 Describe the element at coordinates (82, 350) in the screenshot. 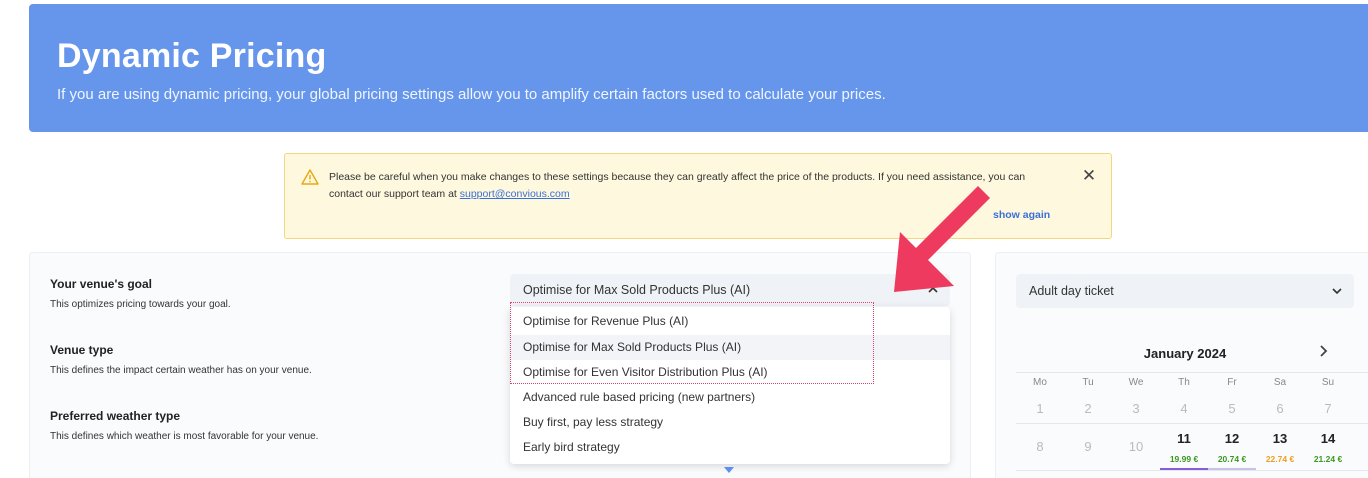

I see `setting-venue-type-label: Venue type` at that location.